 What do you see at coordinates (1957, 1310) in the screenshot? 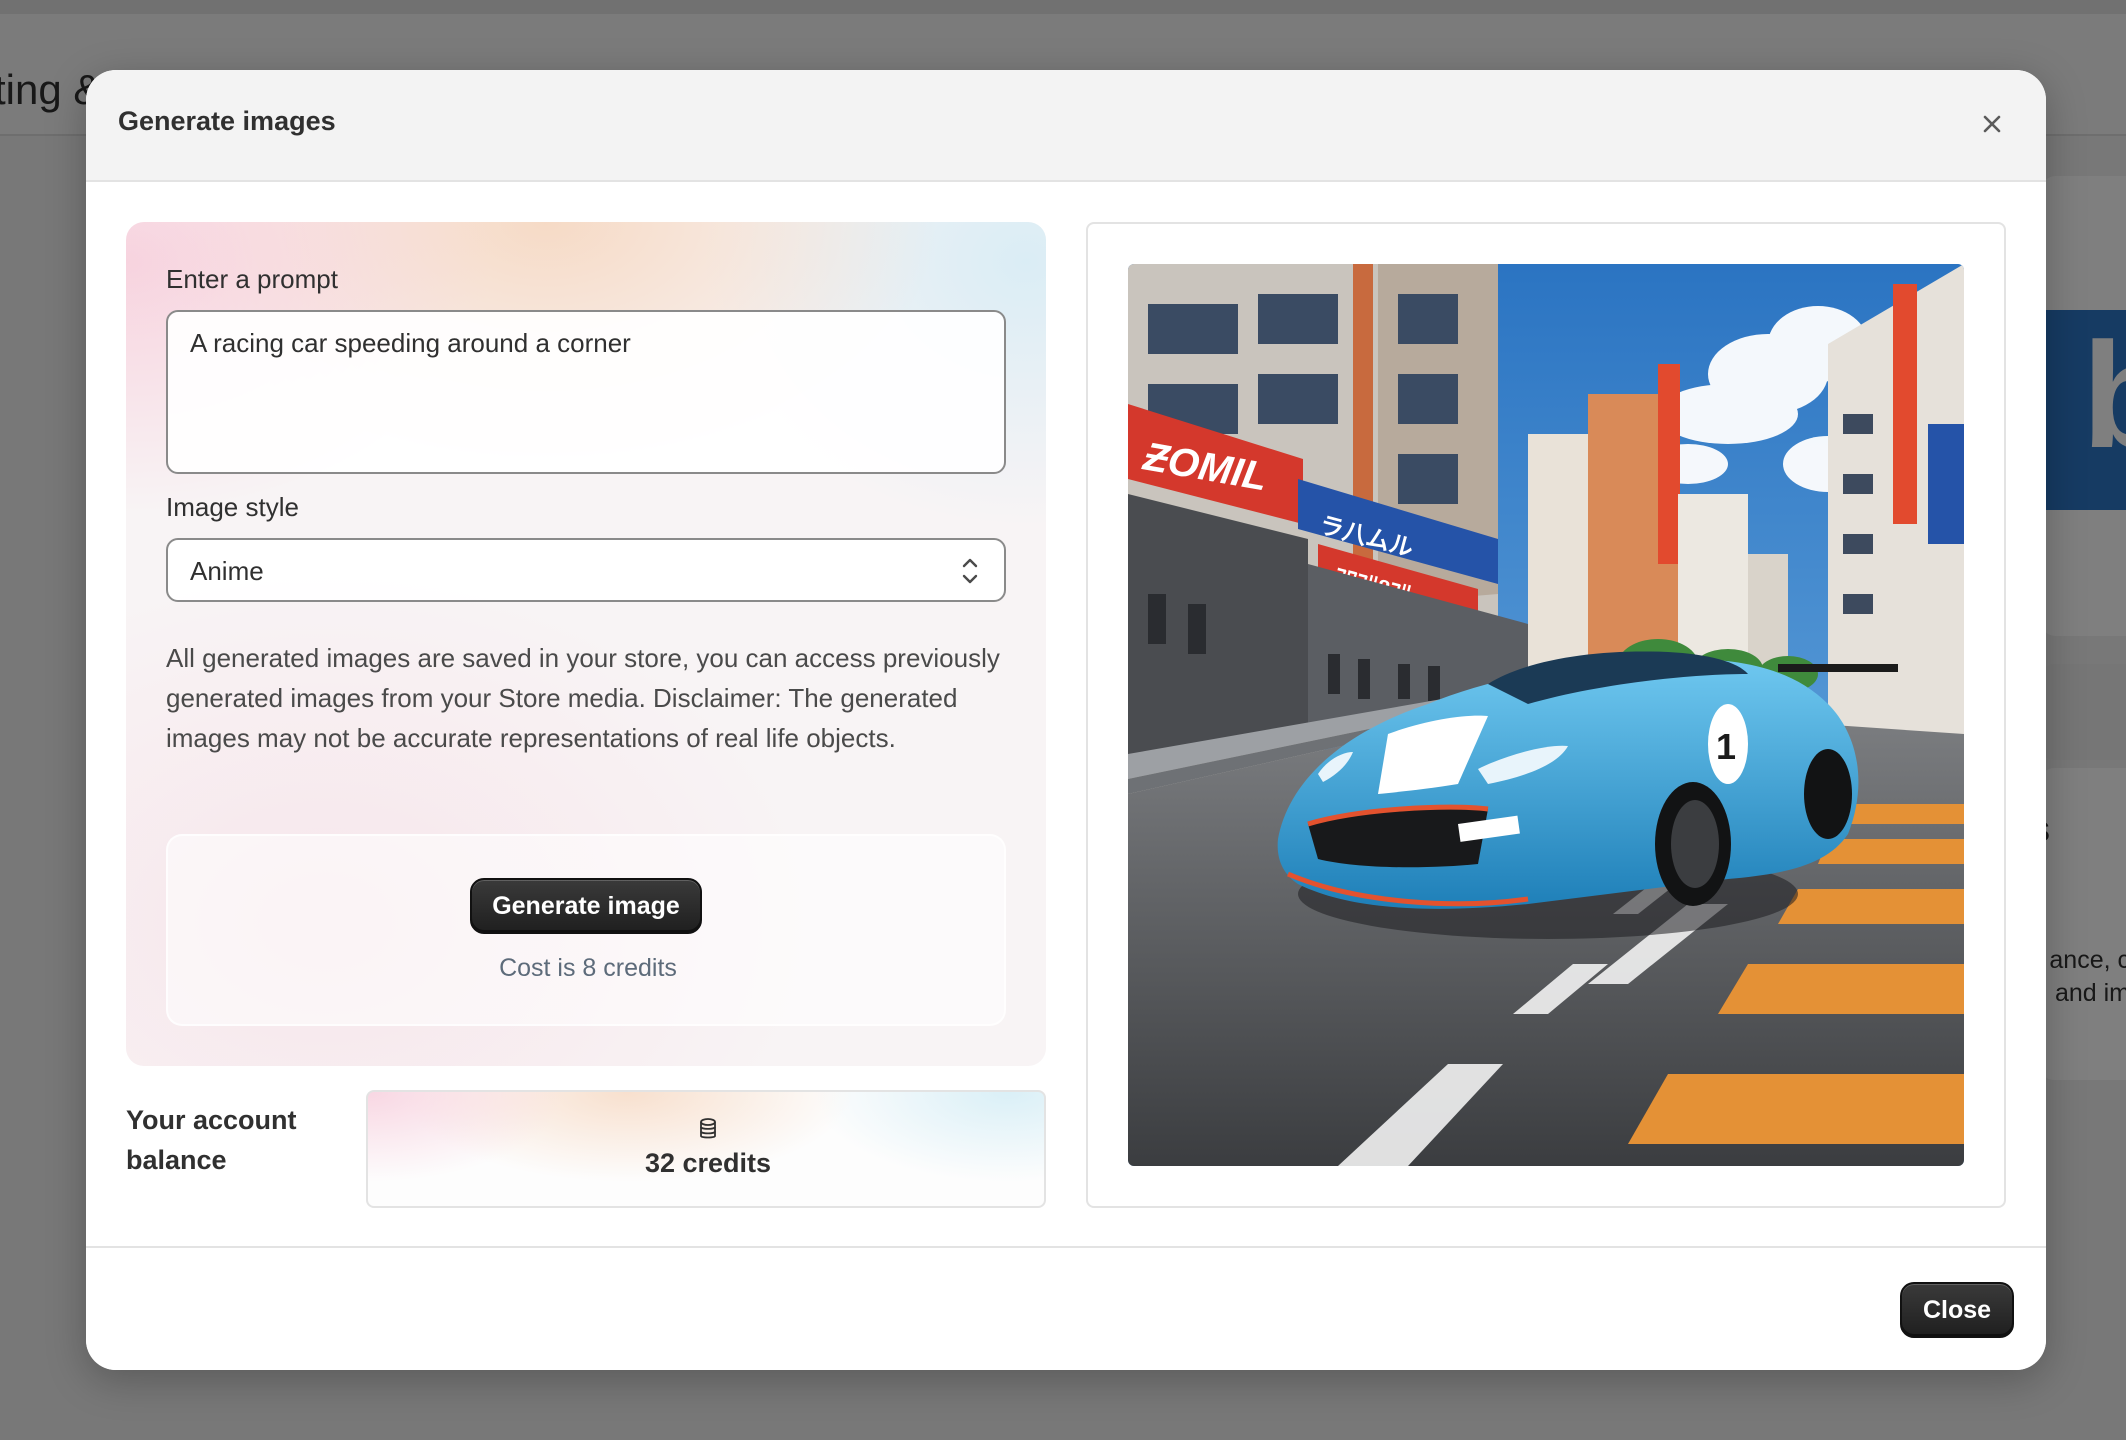
I see `close-button: Close` at bounding box center [1957, 1310].